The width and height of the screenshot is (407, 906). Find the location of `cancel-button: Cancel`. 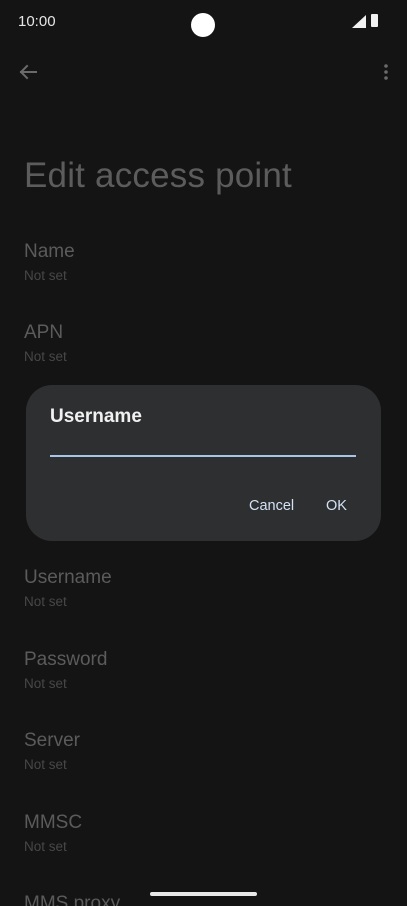

cancel-button: Cancel is located at coordinates (271, 506).